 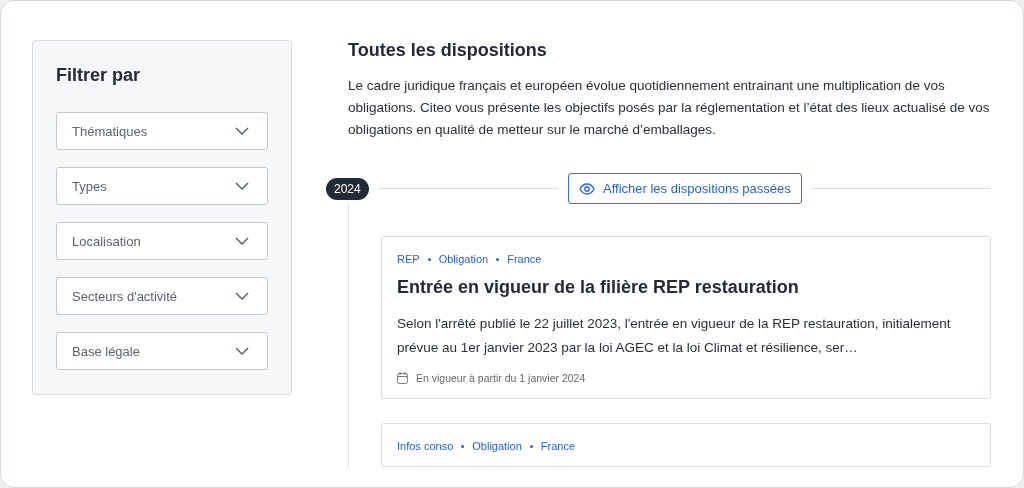 I want to click on tag-link: Infos conso, so click(x=425, y=446).